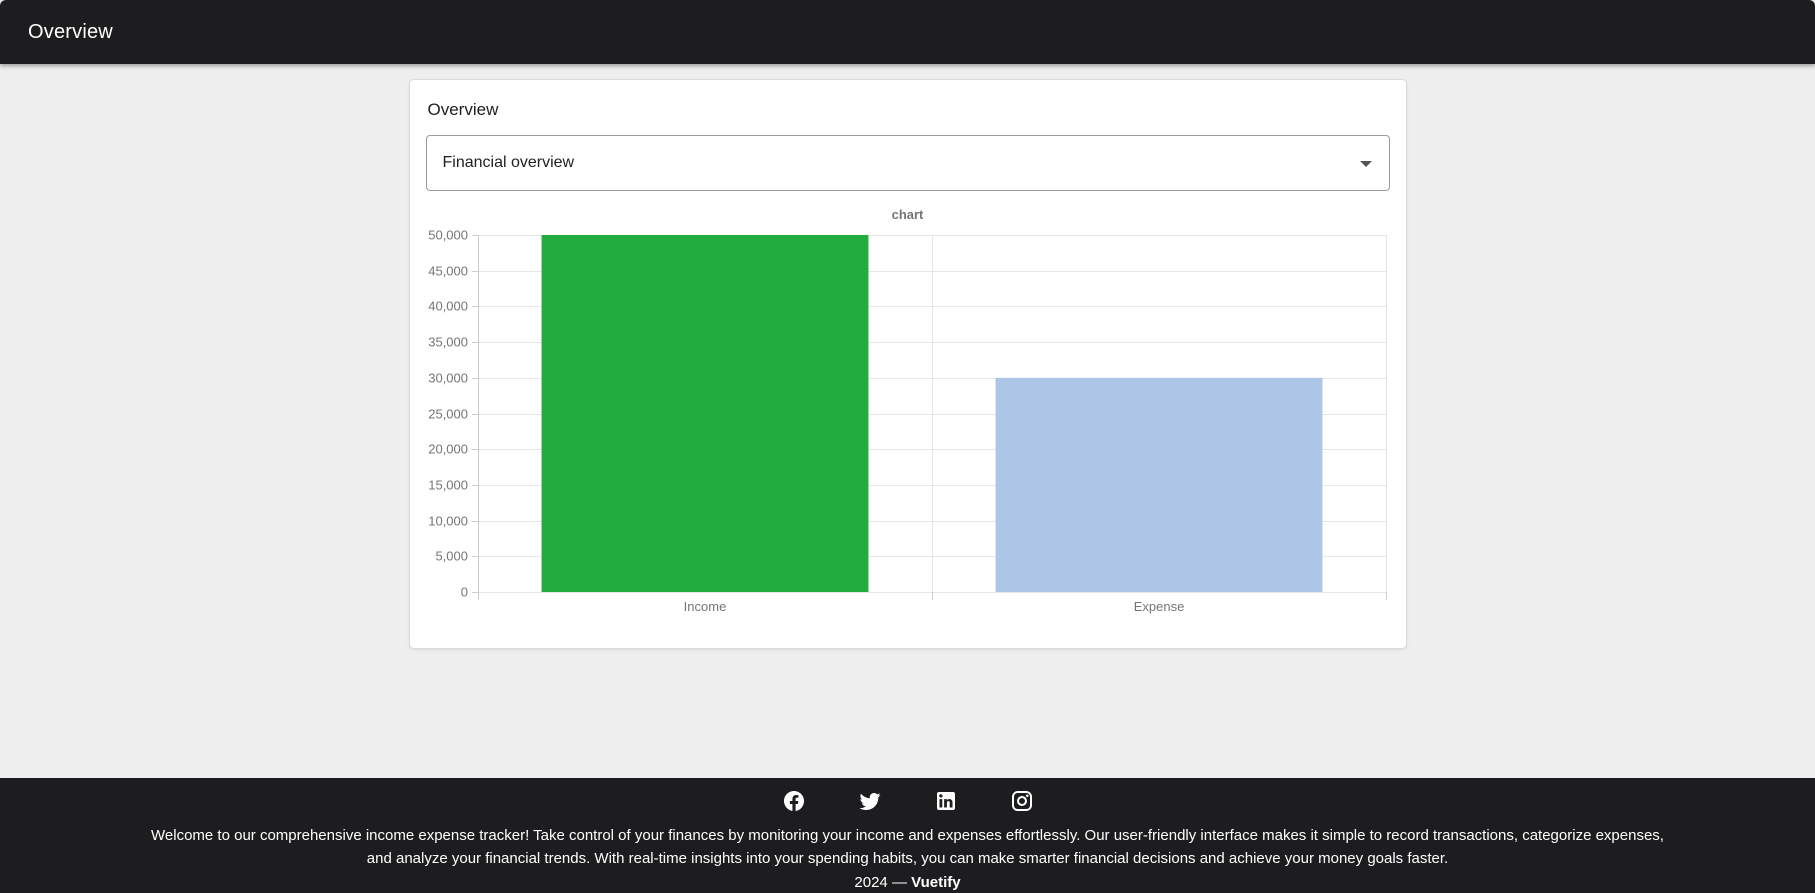 The image size is (1815, 893). I want to click on app-bar: Overview, so click(907, 32).